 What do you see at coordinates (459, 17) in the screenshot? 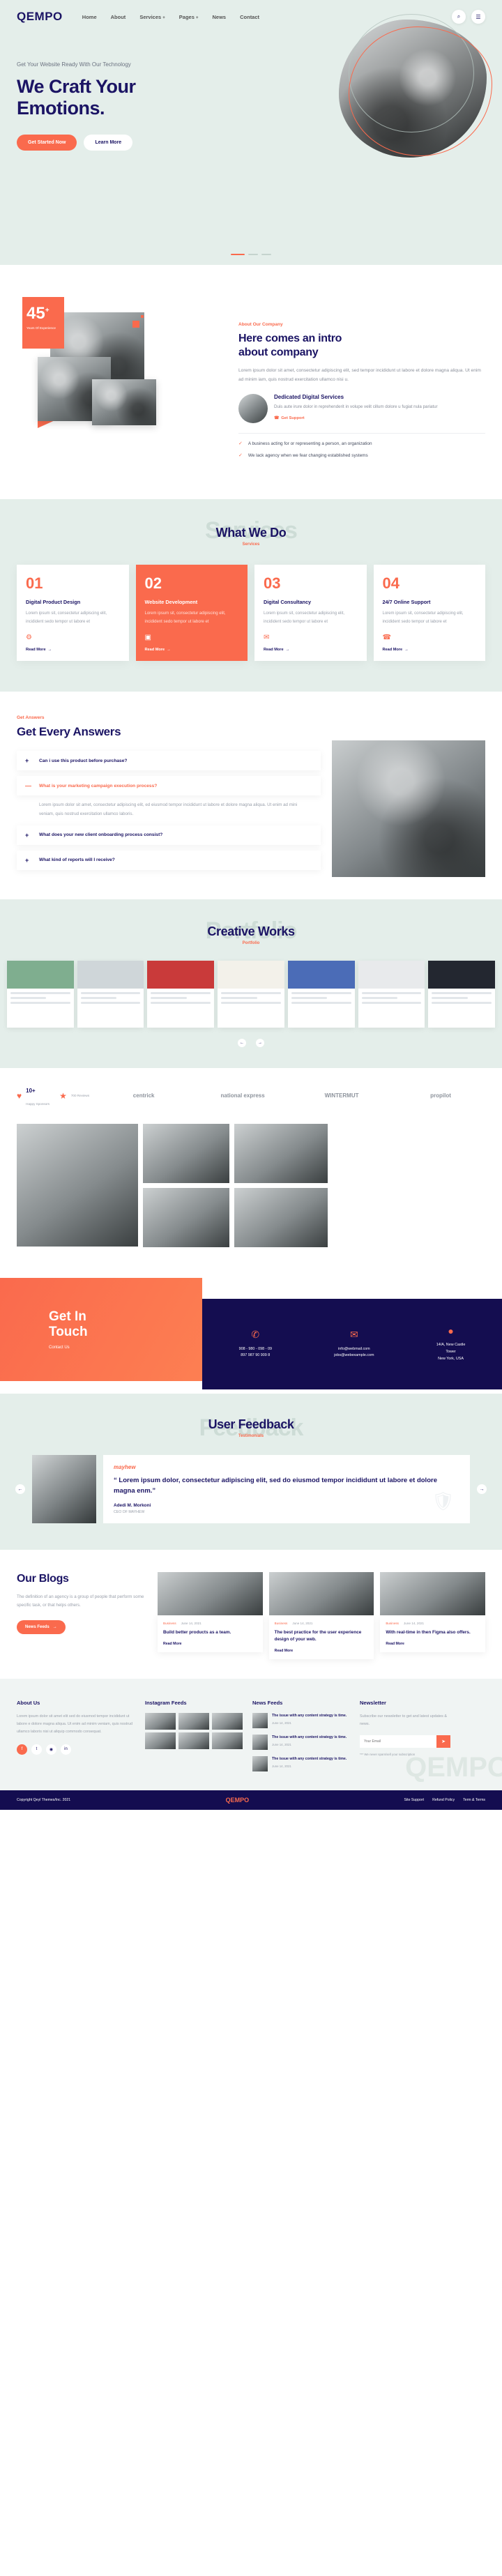
I see `search-icon: ⌕` at bounding box center [459, 17].